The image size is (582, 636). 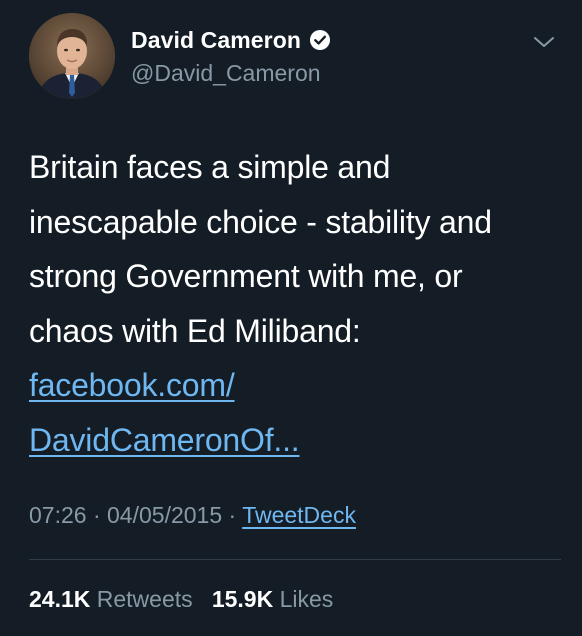 I want to click on tweet-link: facebook.com/, so click(x=132, y=385).